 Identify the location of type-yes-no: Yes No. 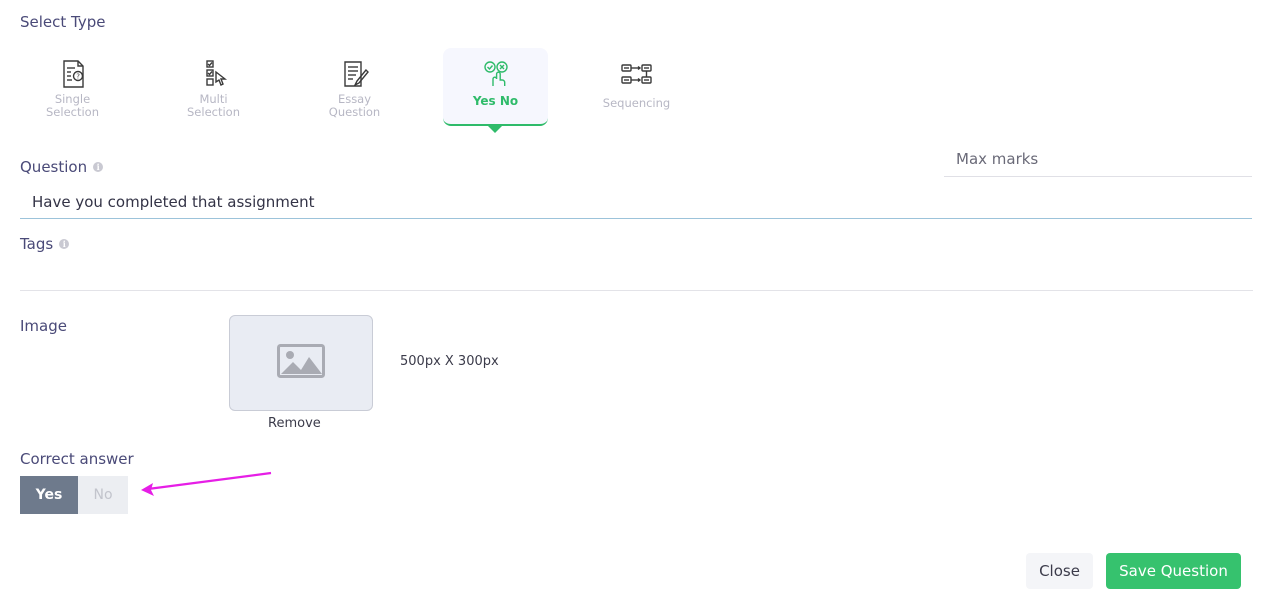
(495, 90).